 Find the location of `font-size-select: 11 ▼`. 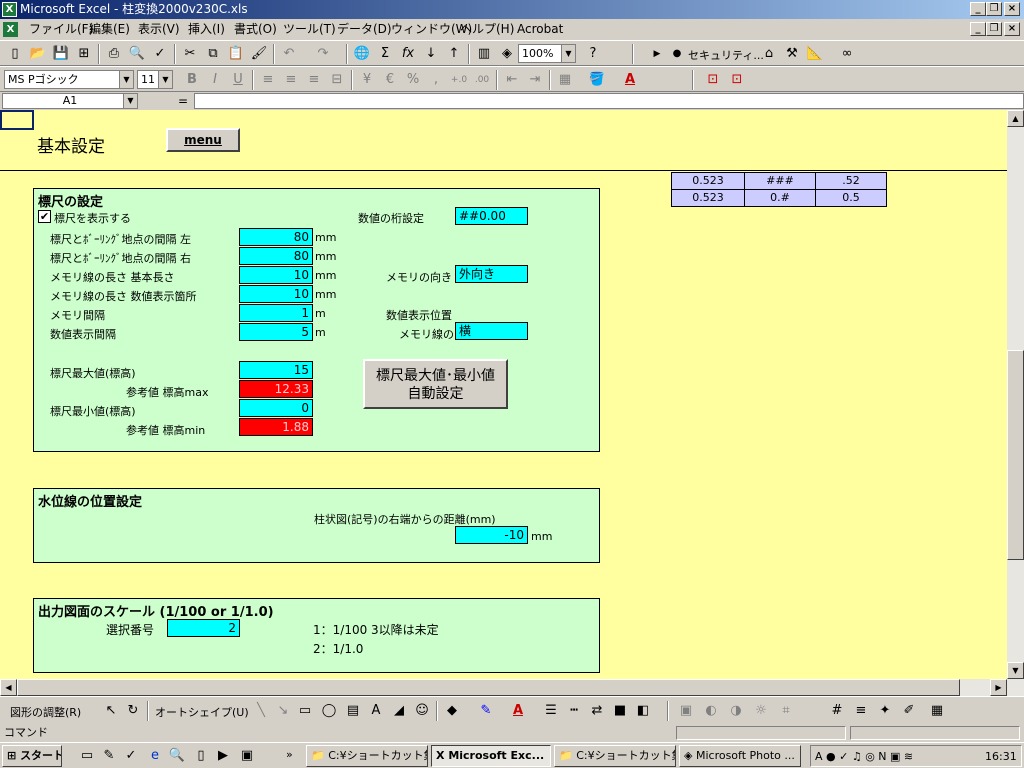

font-size-select: 11 ▼ is located at coordinates (155, 79).